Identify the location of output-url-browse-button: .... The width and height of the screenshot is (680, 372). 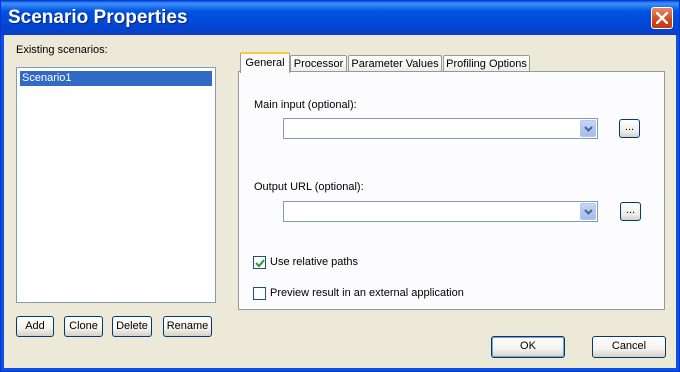
(630, 211).